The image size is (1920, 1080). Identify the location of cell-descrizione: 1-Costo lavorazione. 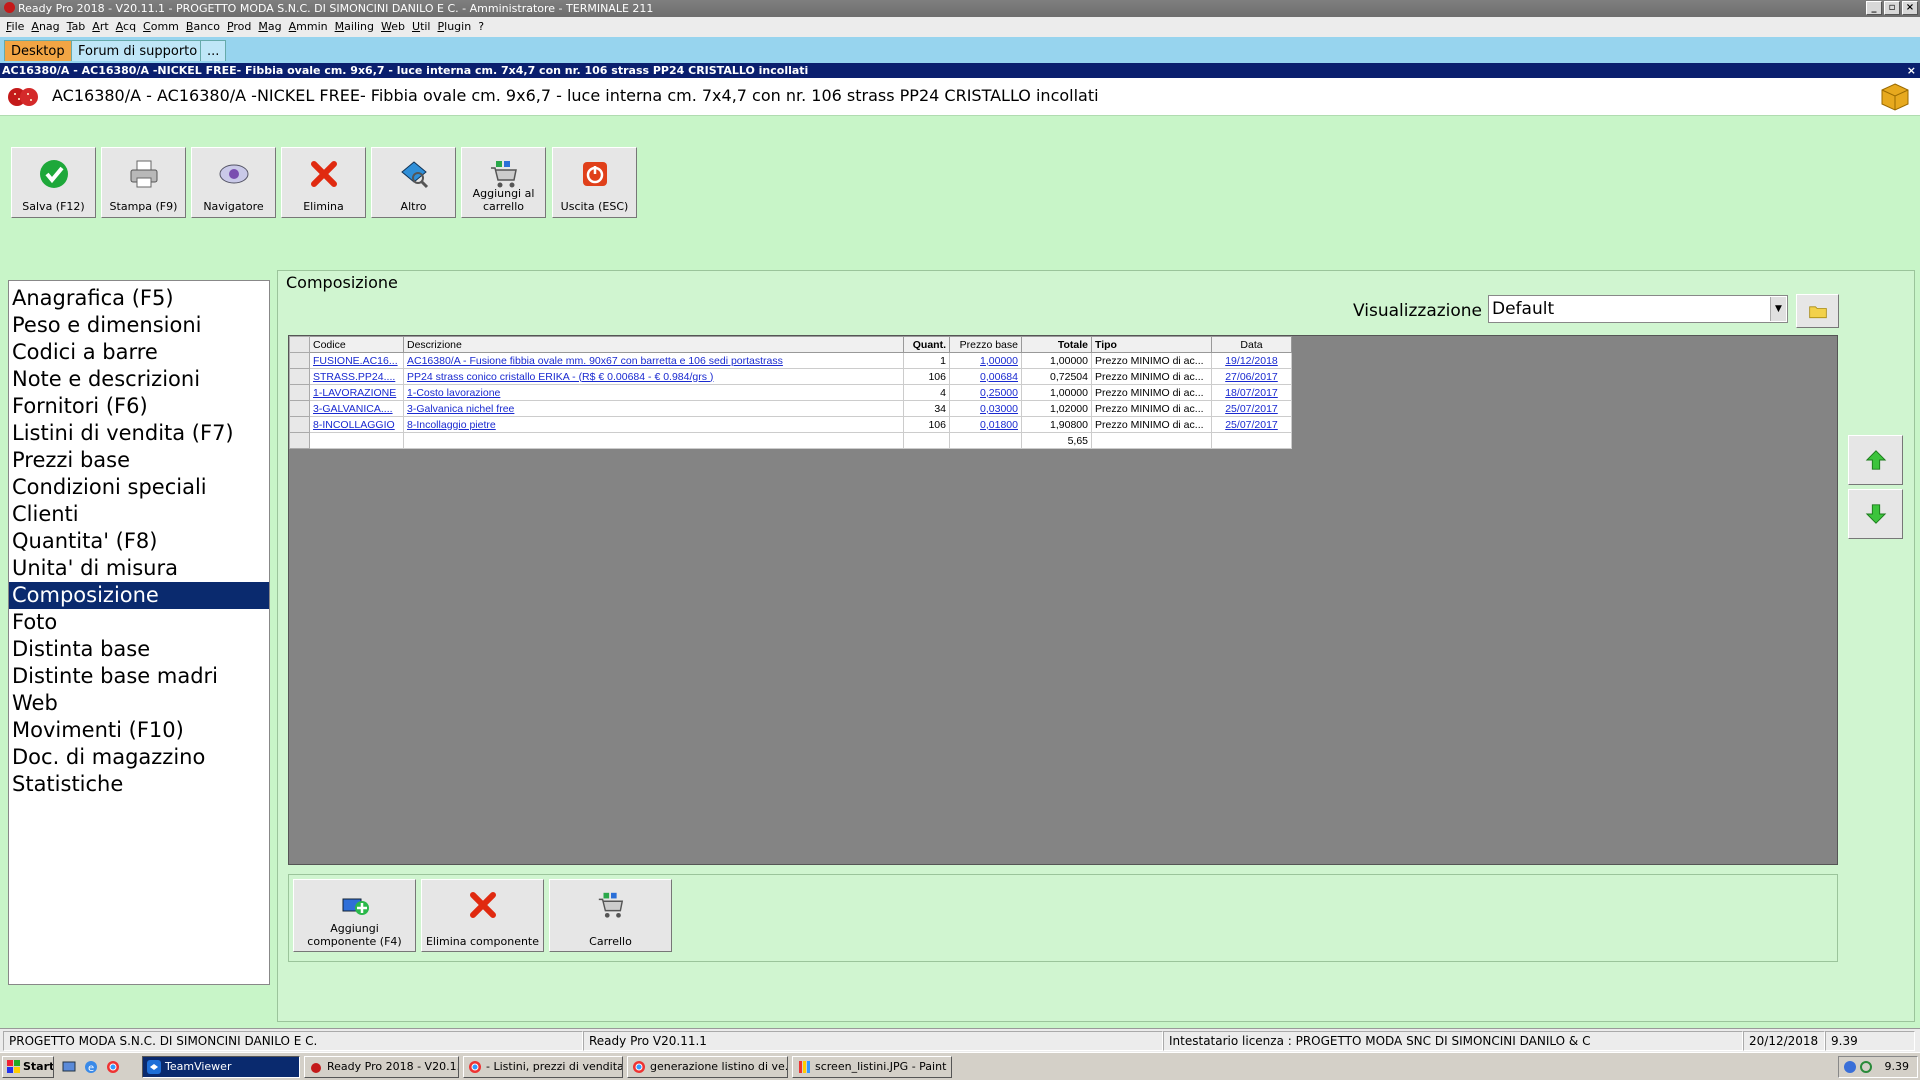
(653, 392).